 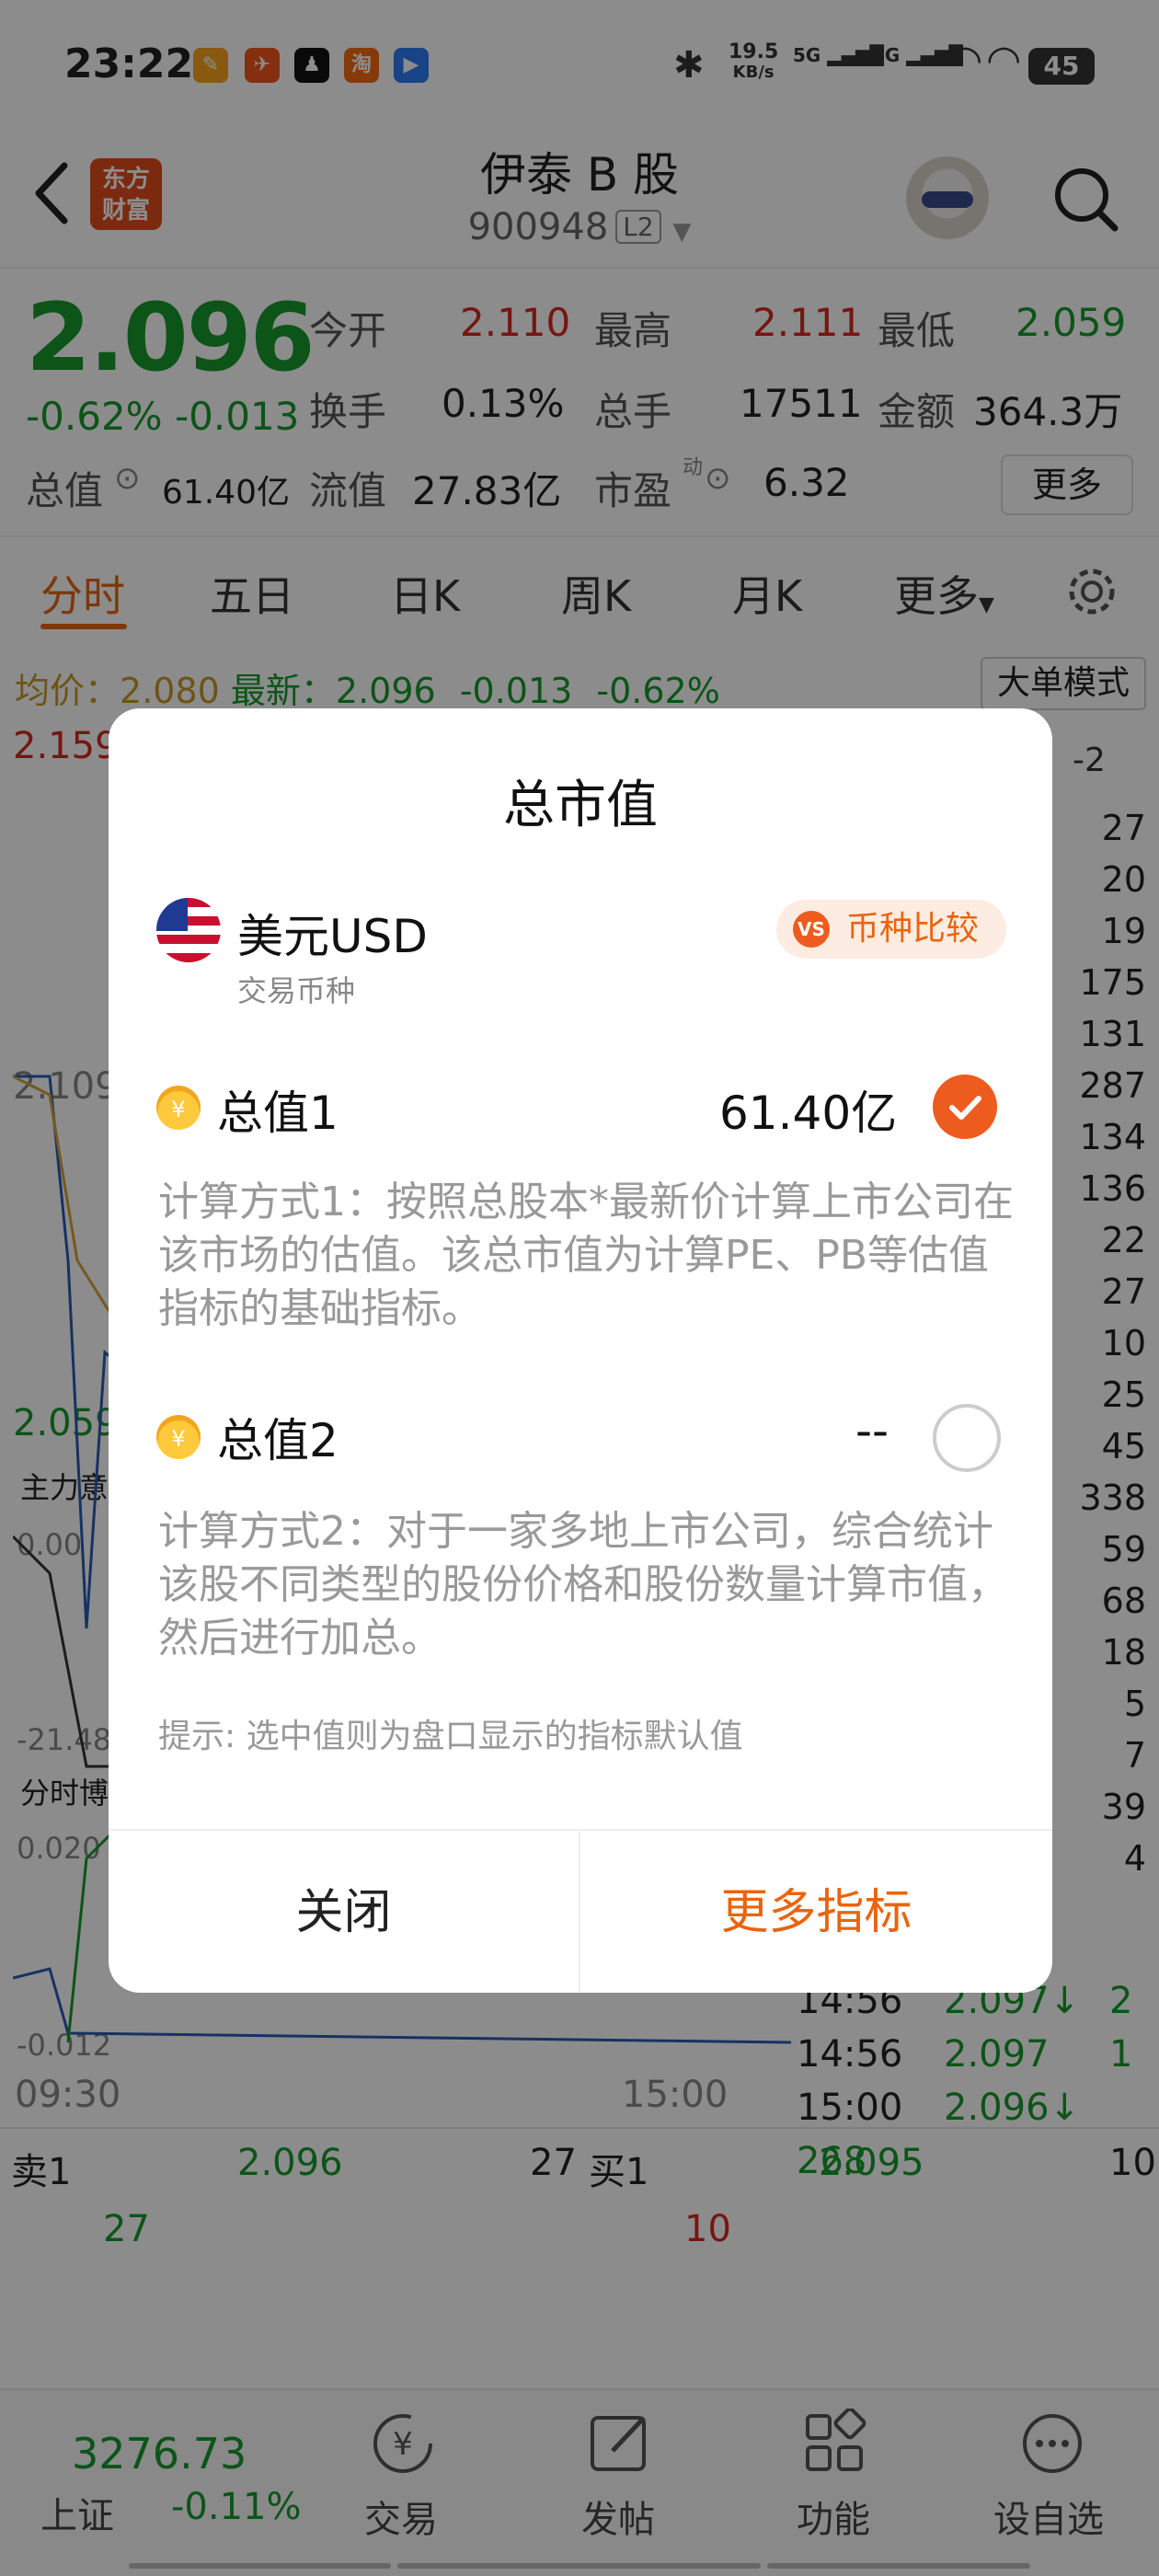 I want to click on option2-radio, so click(x=967, y=1438).